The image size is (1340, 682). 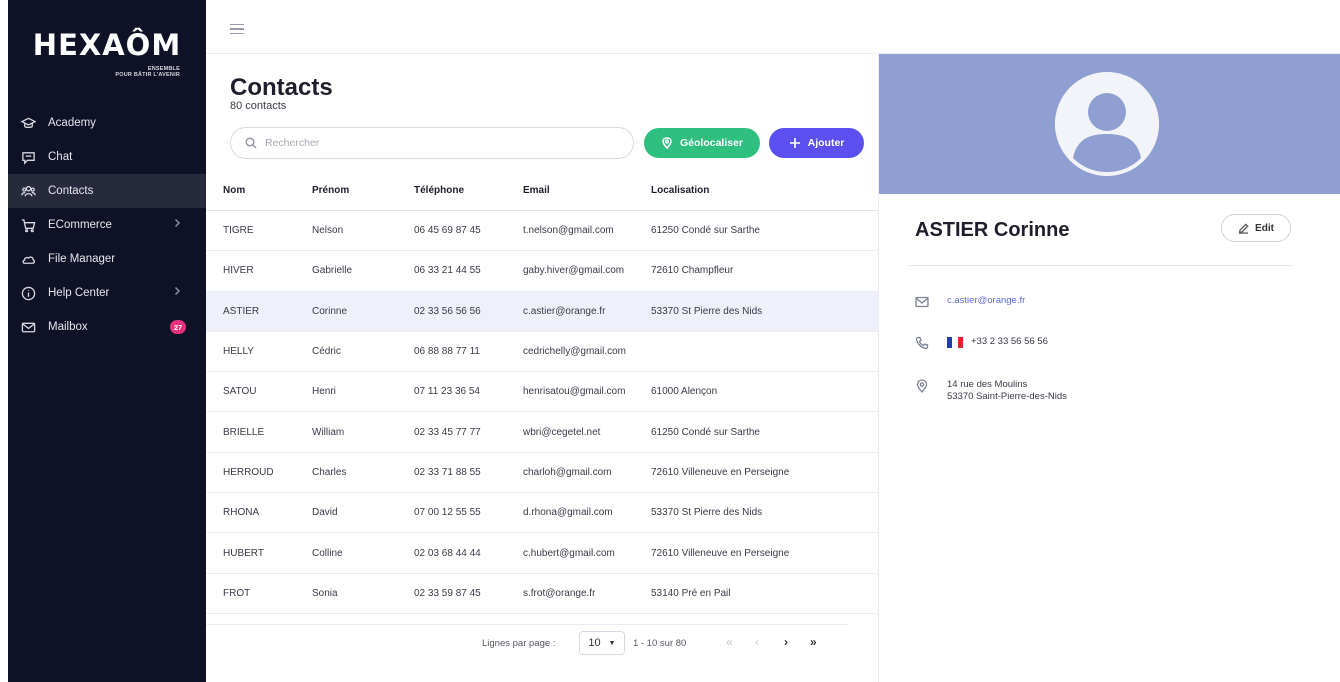 What do you see at coordinates (178, 327) in the screenshot?
I see `unread-count-badge: 27` at bounding box center [178, 327].